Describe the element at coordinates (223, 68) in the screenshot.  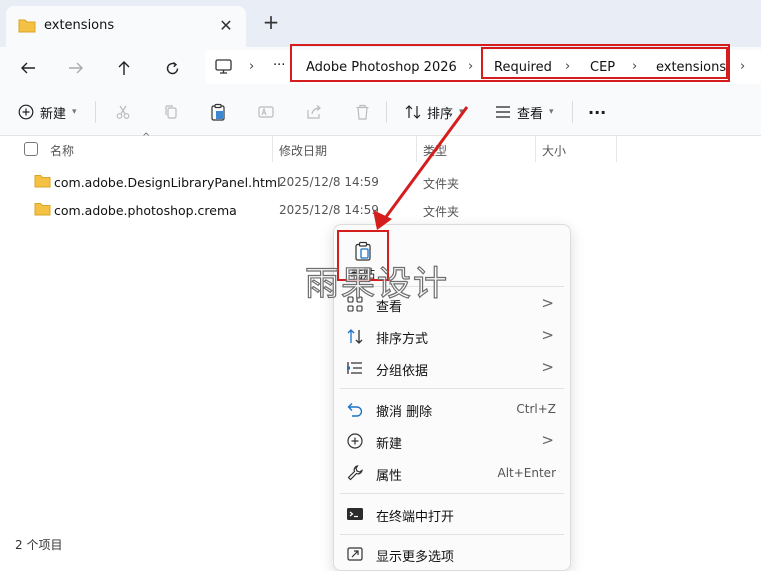
I see `computer-icon` at that location.